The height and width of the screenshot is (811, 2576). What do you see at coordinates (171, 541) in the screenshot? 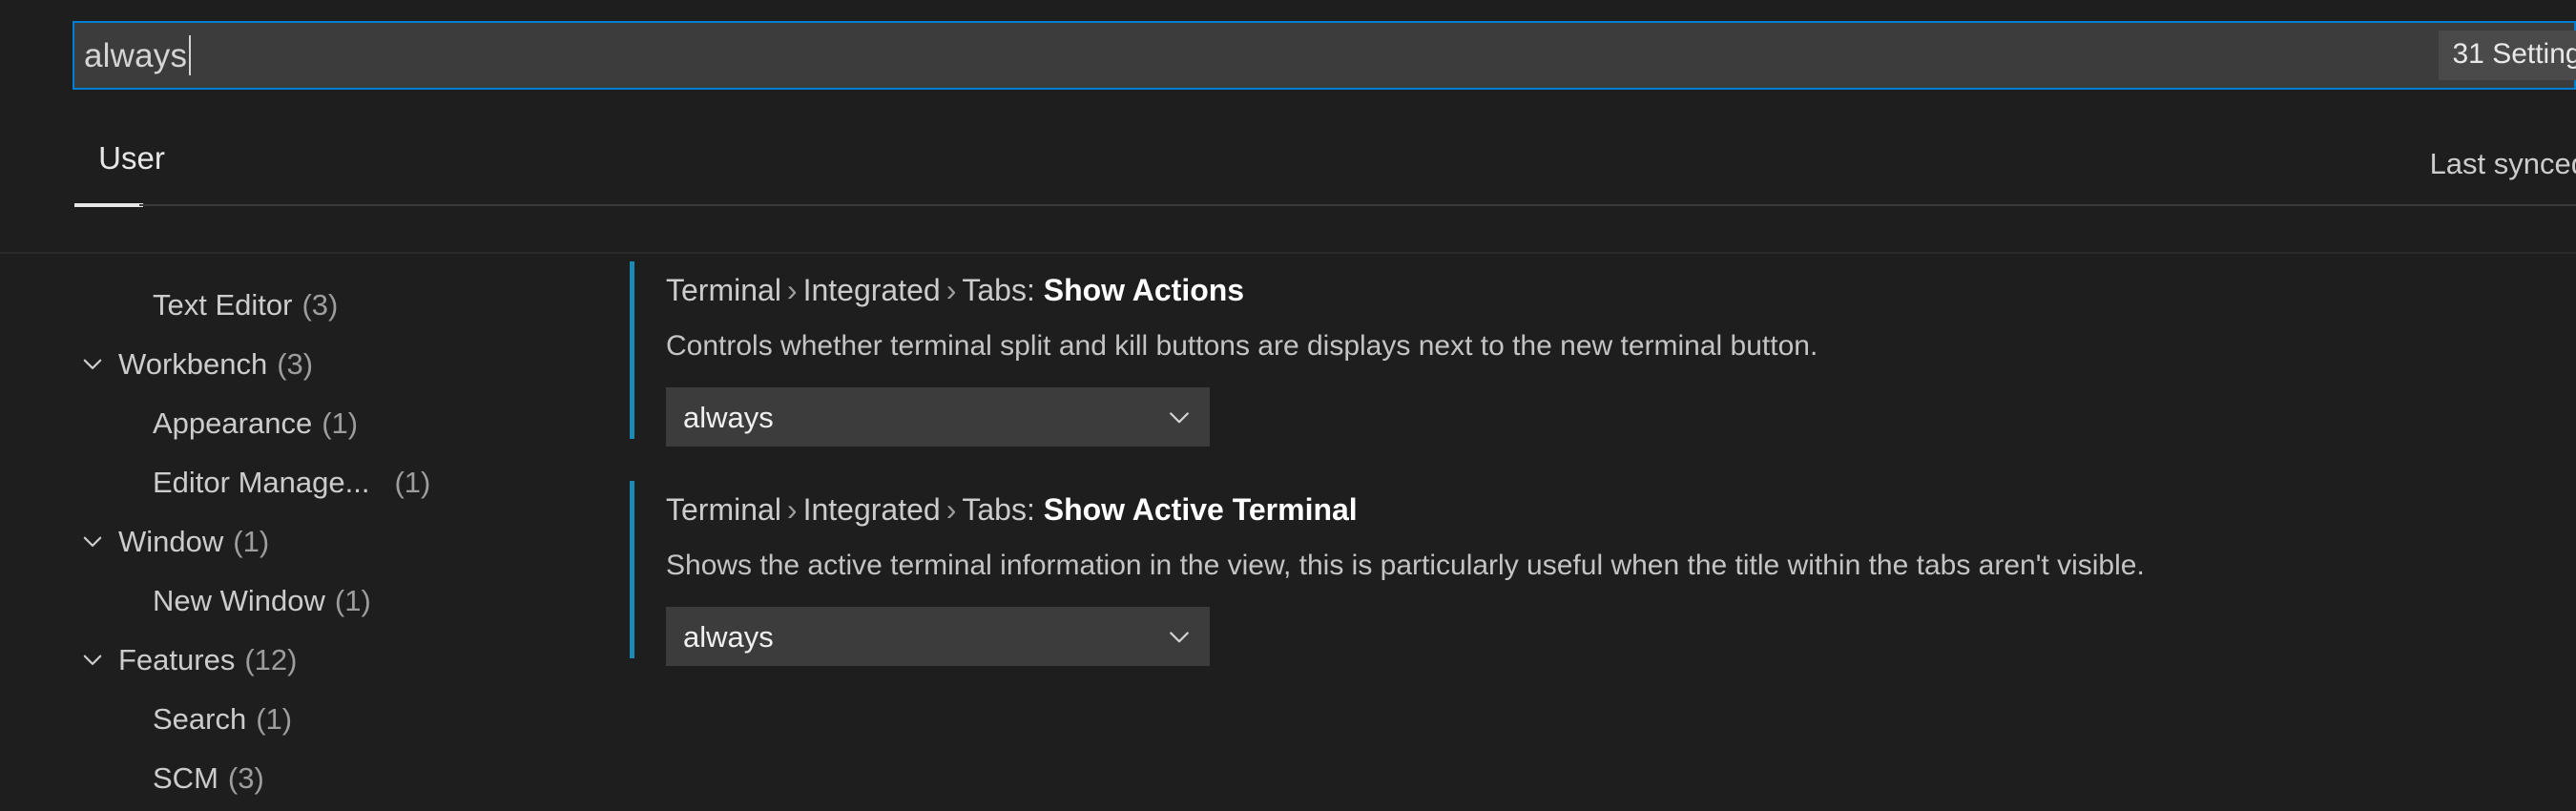
I see `toc-item-label: Window` at bounding box center [171, 541].